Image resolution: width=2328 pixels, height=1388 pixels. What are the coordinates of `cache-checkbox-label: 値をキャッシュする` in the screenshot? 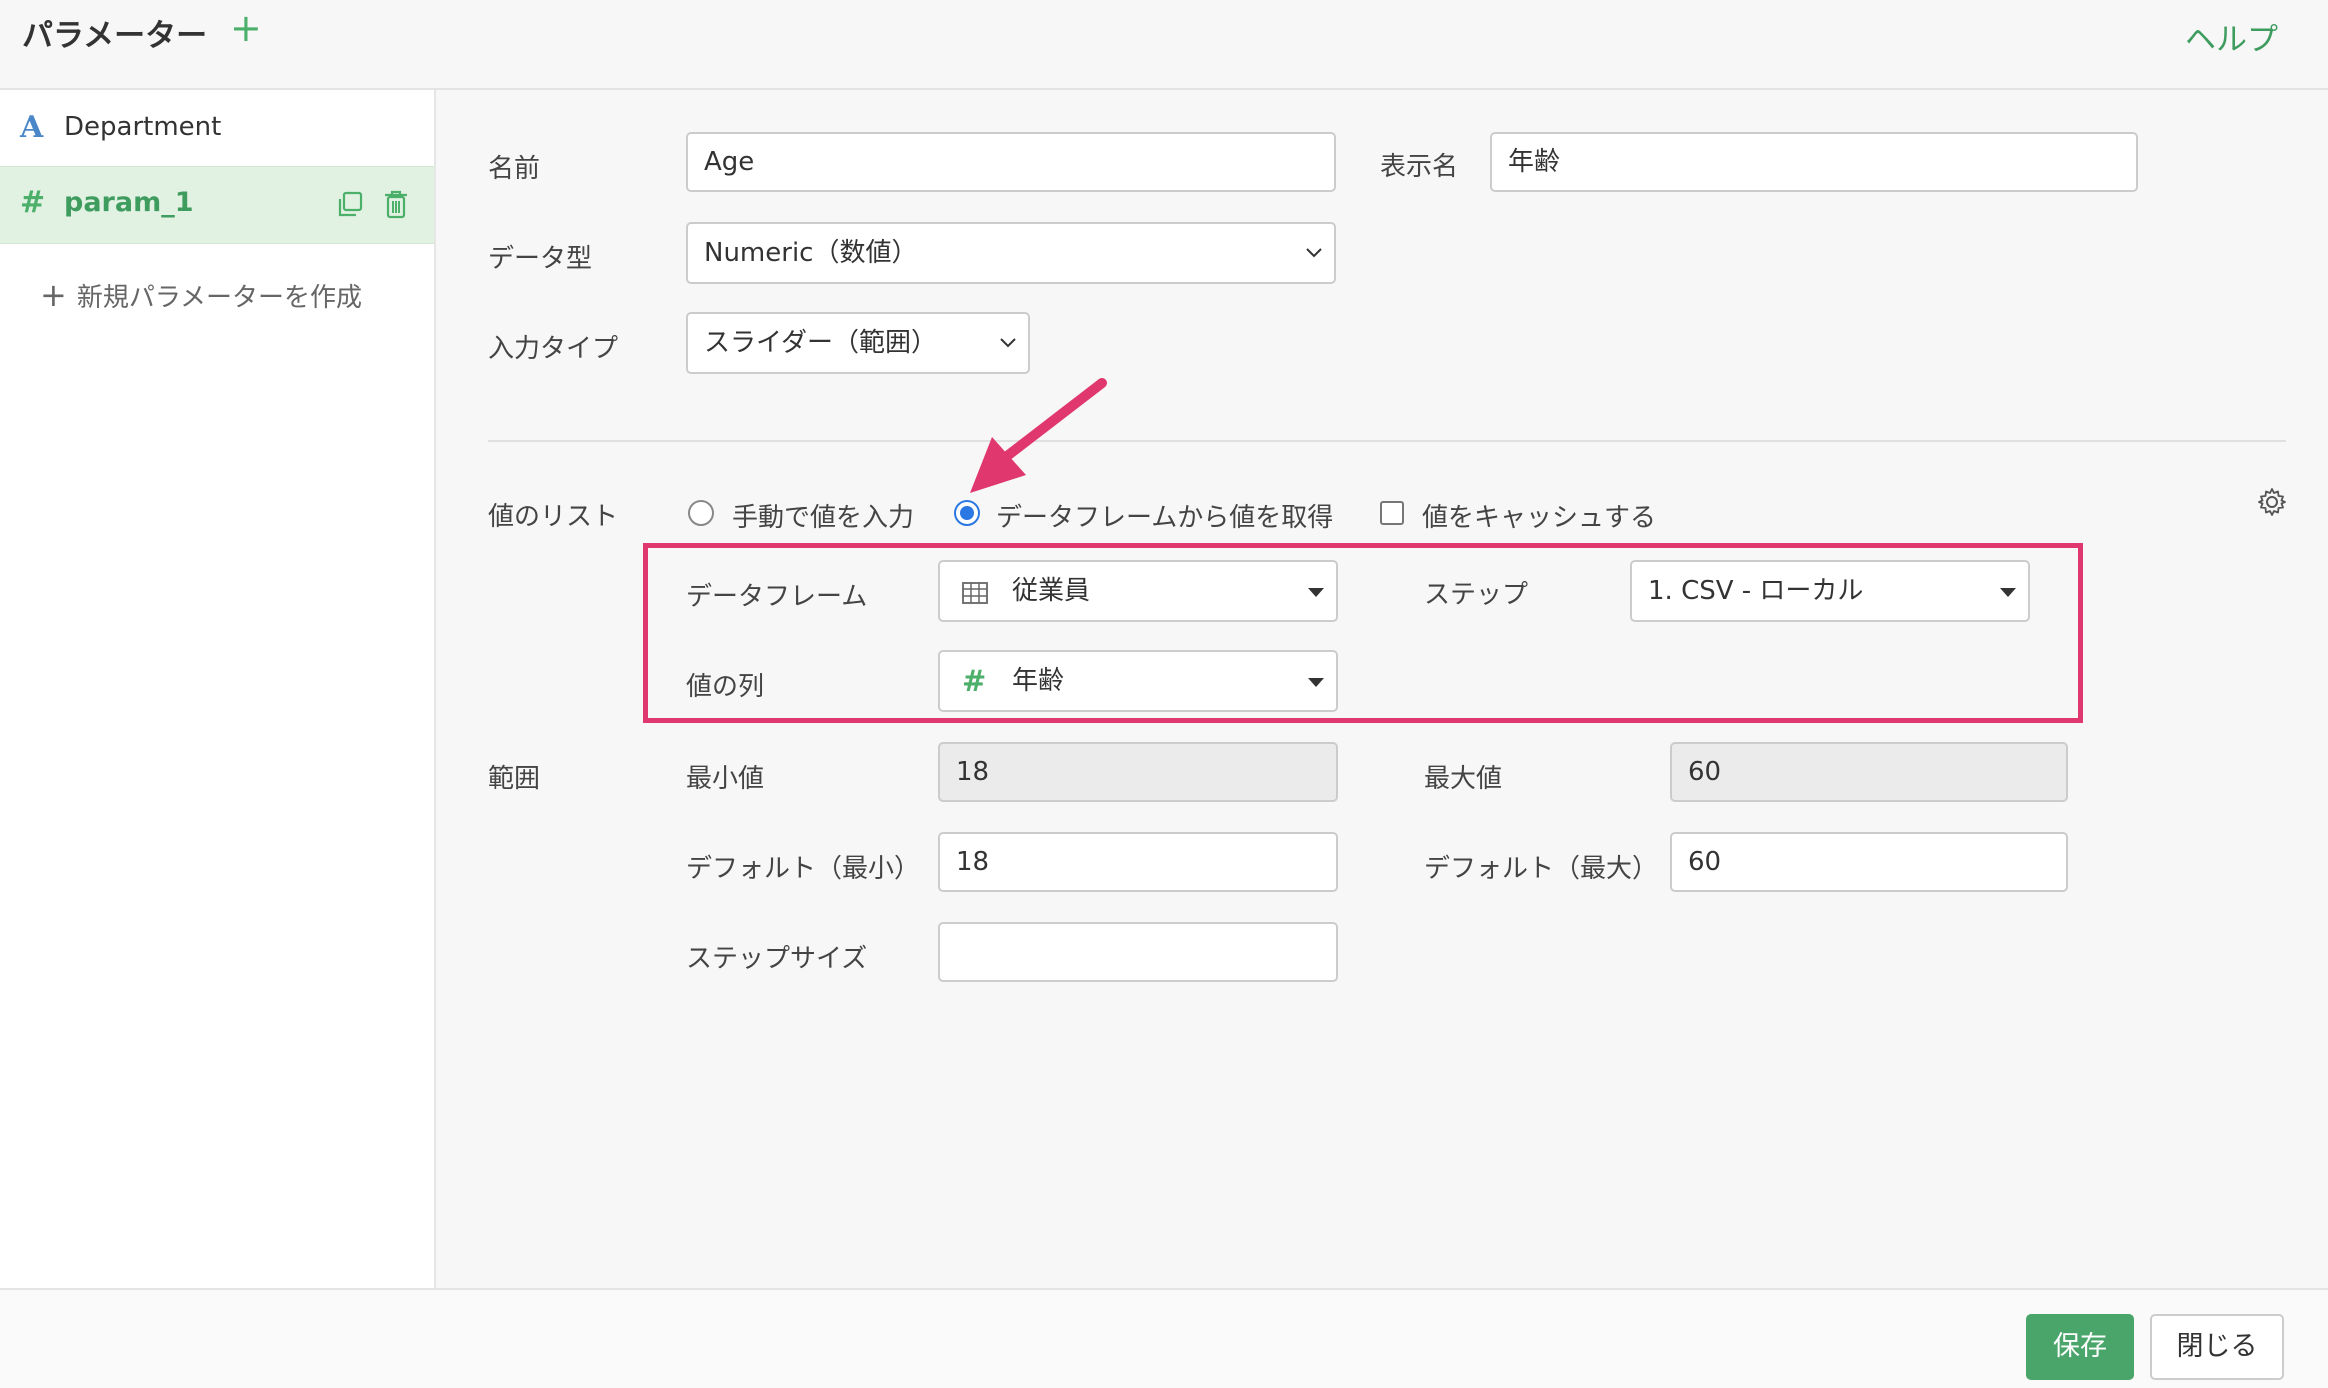 It's located at (1539, 518).